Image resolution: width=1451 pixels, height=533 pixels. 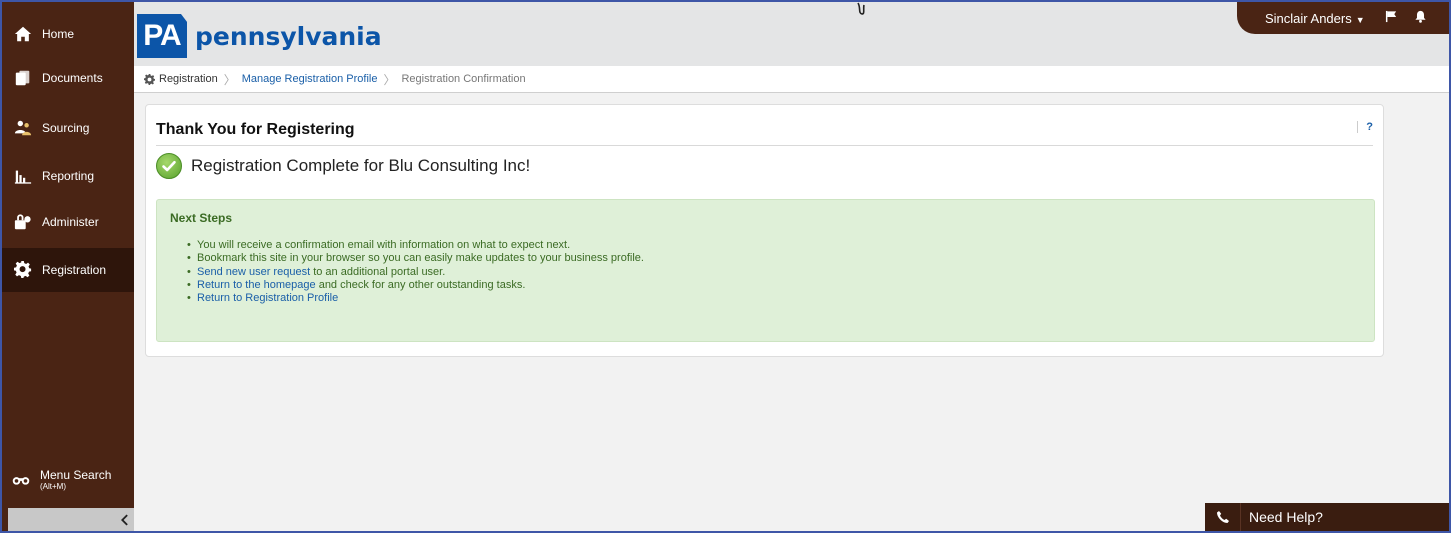 I want to click on menu-search-label: Menu Search, so click(x=76, y=474).